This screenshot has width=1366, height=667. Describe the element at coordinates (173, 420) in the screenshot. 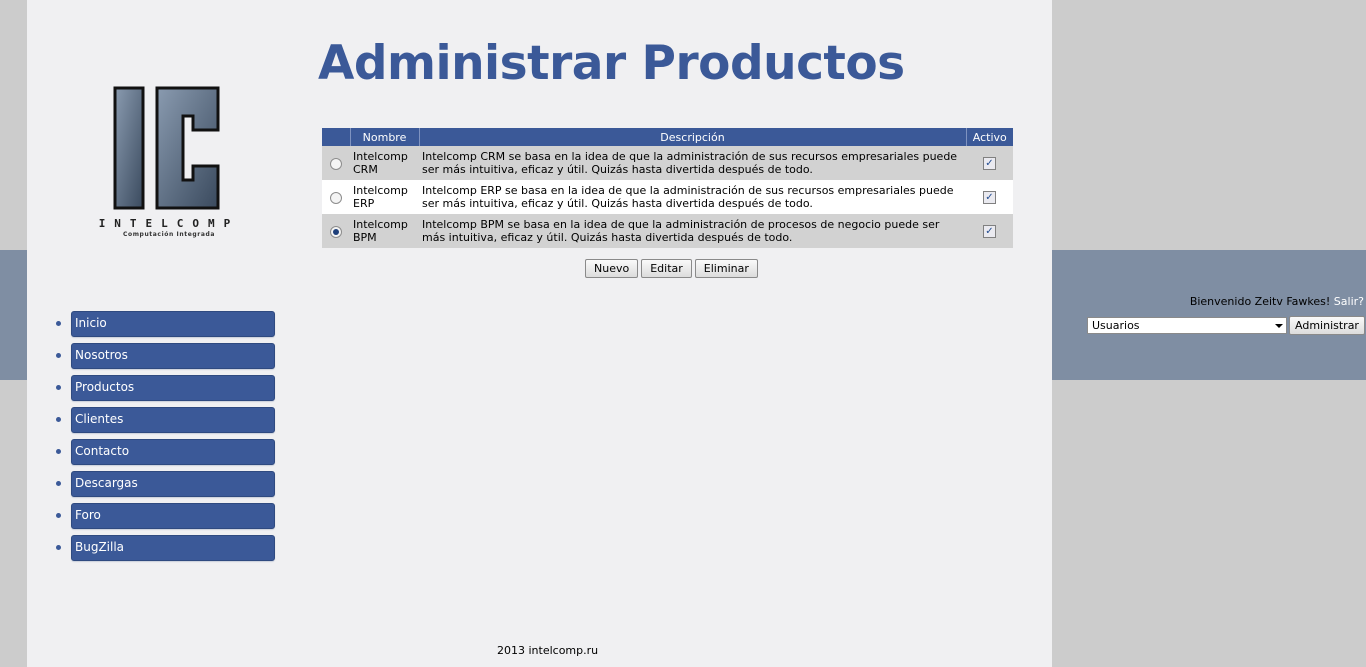

I see `menu-item-clientes: Clientes` at that location.